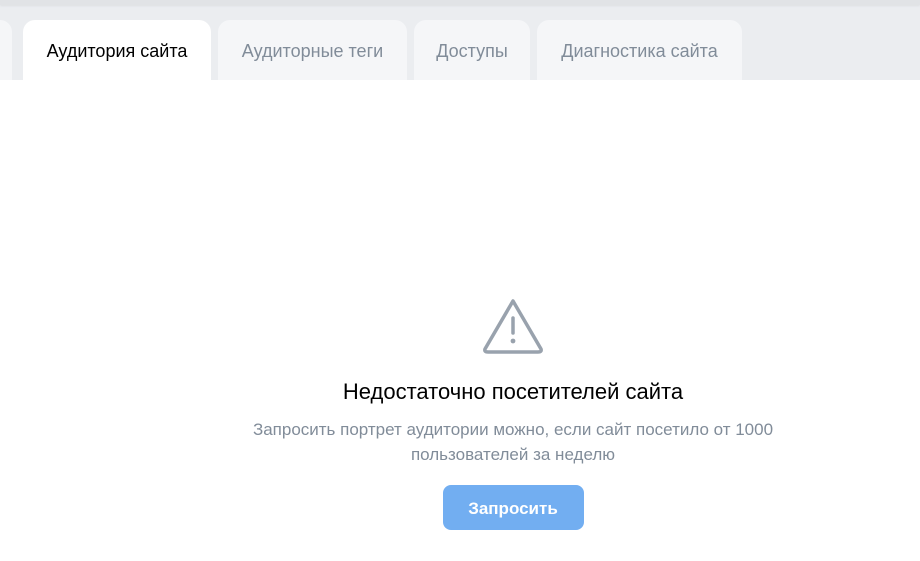 The image size is (920, 561). What do you see at coordinates (312, 50) in the screenshot?
I see `tab-audience-tags: Аудиторные теги` at bounding box center [312, 50].